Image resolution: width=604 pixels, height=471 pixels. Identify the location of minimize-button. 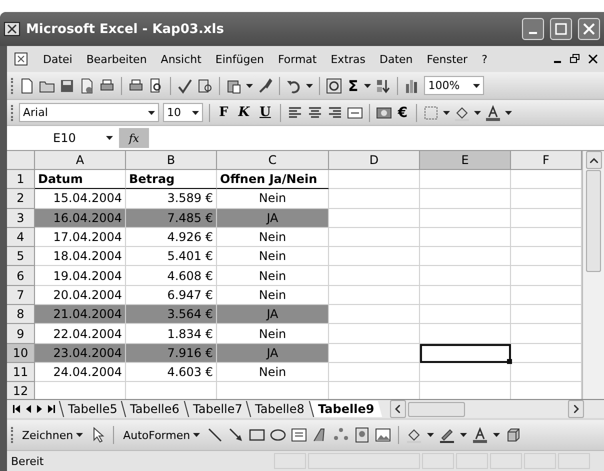
(533, 29).